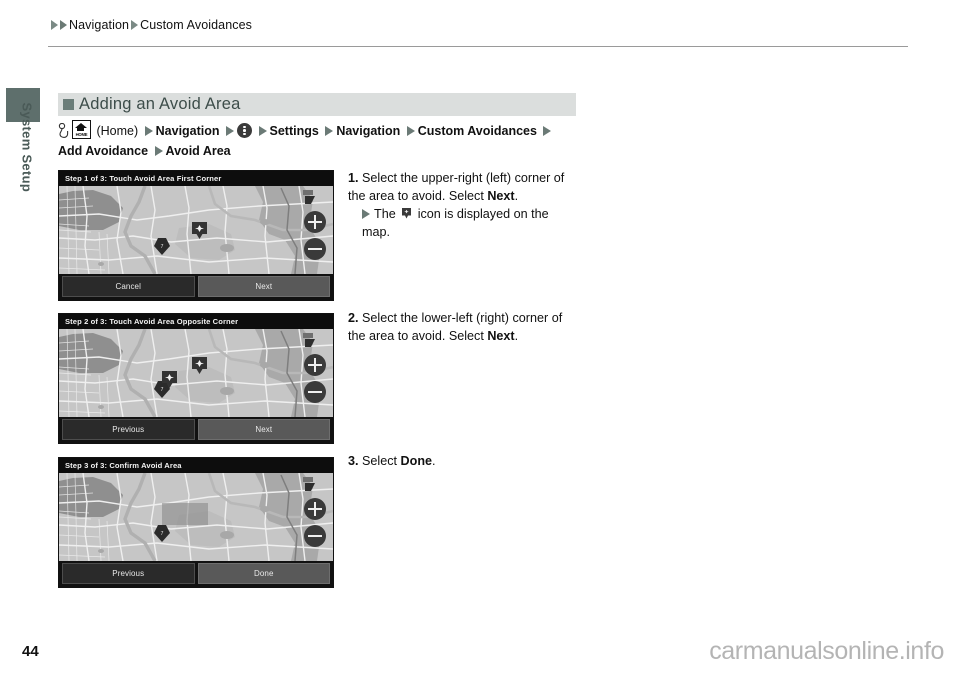  I want to click on screen-3-button-row: Previous Done, so click(196, 574).